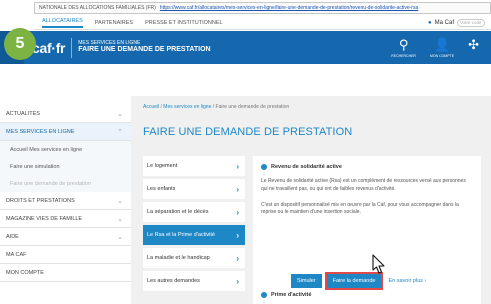  I want to click on sidebar-item-aide: AIDE ⌄, so click(65, 237).